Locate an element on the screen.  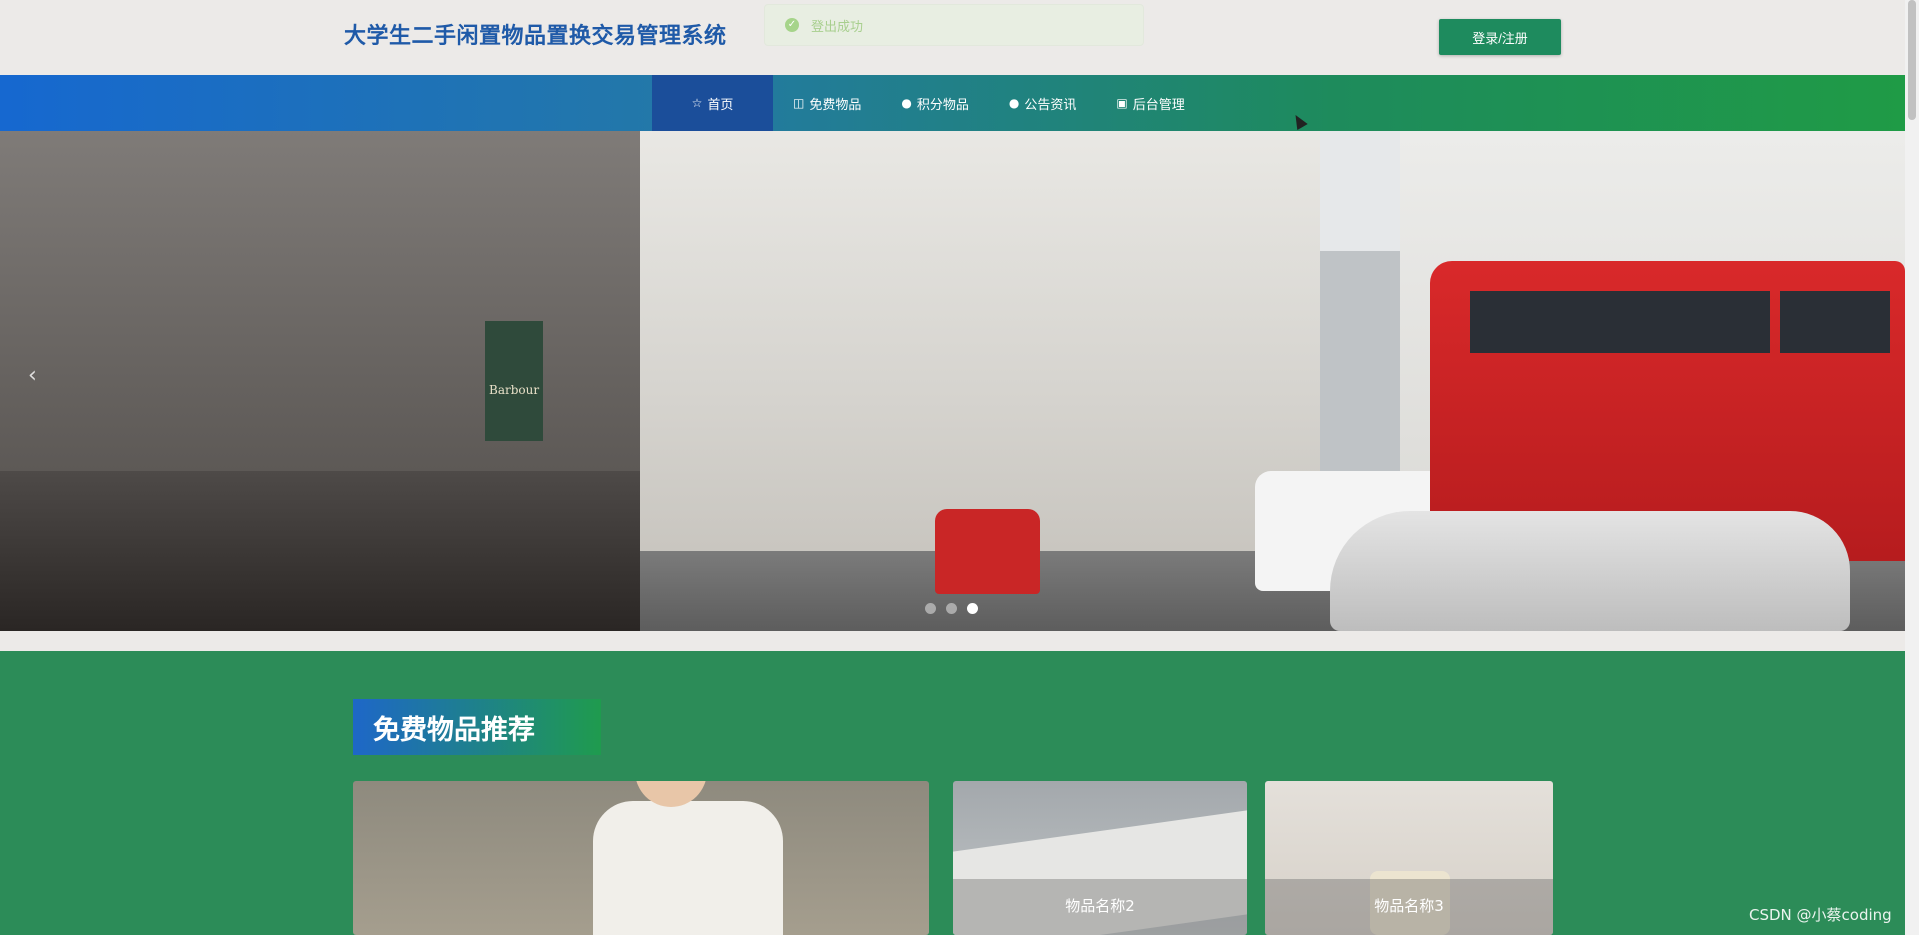
header: 大学生二手闲置物品置换交易管理系统 ✓ 登出成功 登录/注册 is located at coordinates (952, 37).